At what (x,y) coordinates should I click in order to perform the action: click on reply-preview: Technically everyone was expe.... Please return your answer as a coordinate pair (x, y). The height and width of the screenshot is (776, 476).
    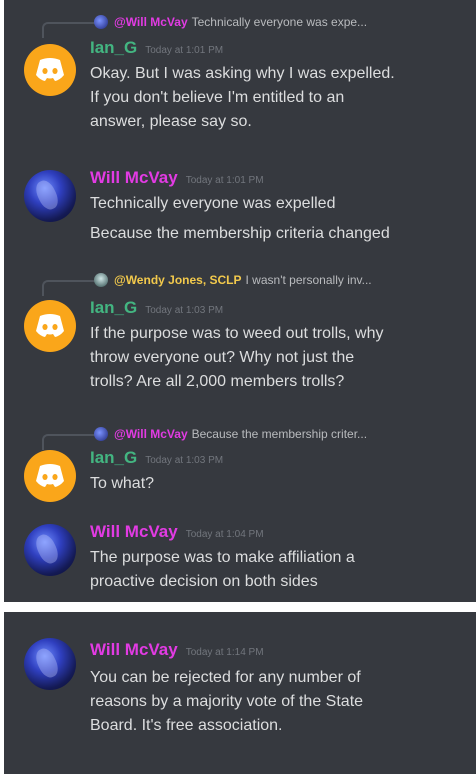
    Looking at the image, I should click on (279, 22).